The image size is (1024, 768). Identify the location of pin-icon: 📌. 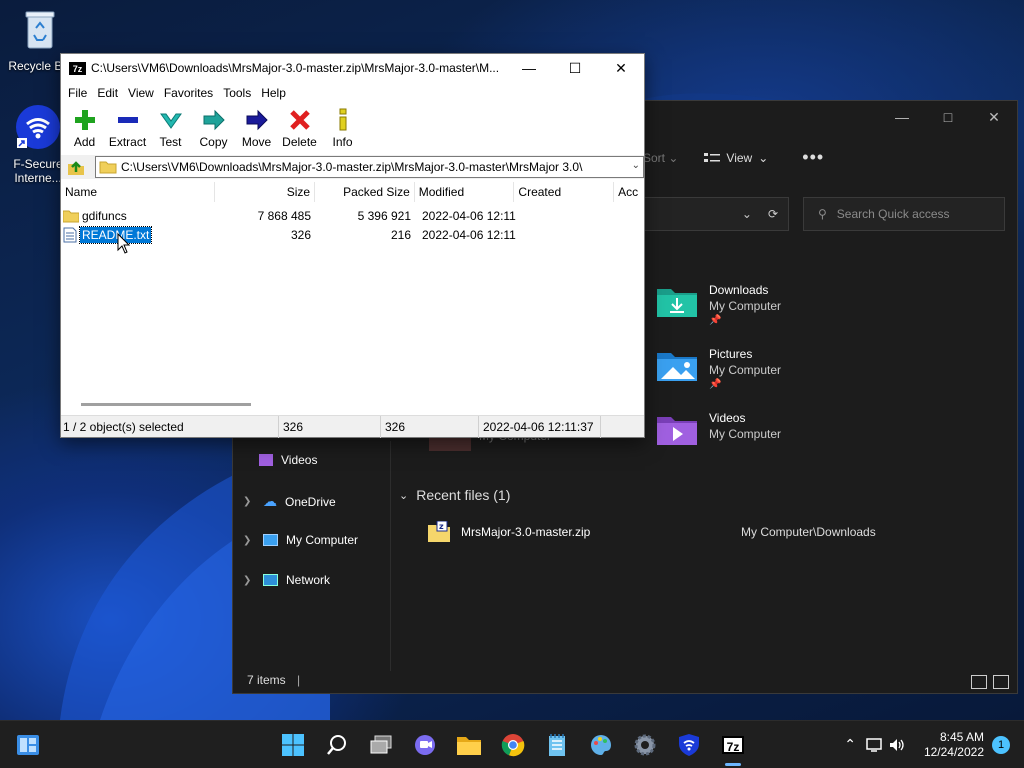
(715, 320).